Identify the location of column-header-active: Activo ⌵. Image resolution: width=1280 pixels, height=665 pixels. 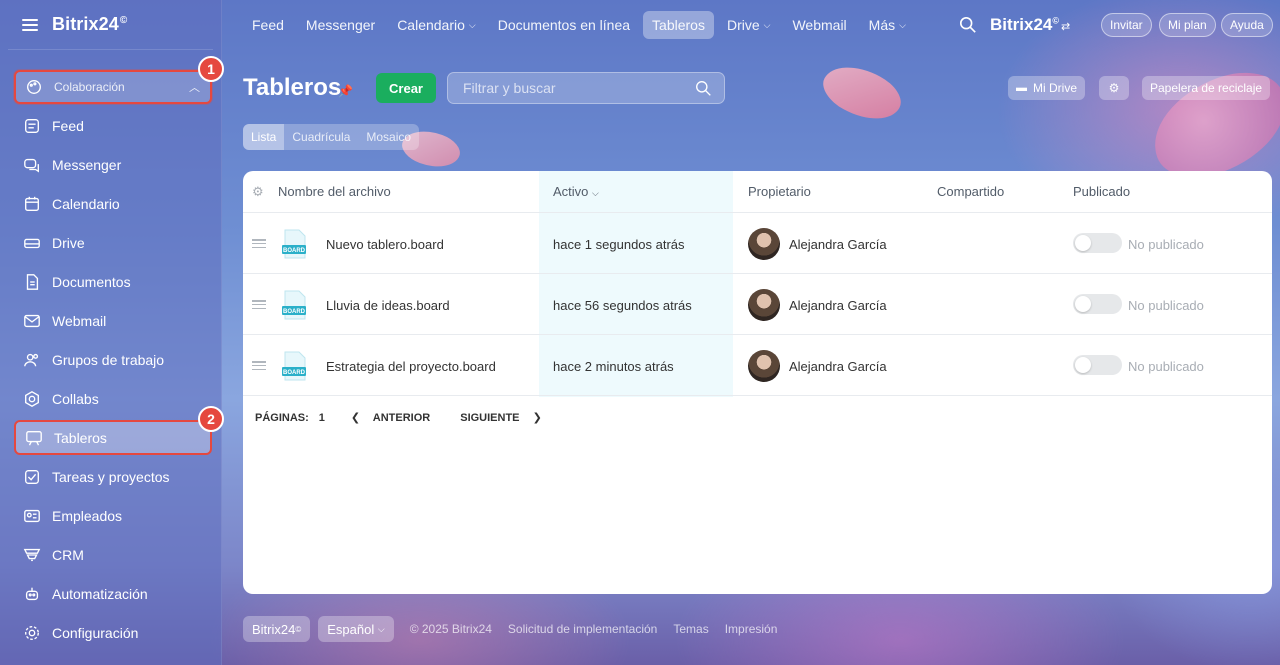
(576, 191).